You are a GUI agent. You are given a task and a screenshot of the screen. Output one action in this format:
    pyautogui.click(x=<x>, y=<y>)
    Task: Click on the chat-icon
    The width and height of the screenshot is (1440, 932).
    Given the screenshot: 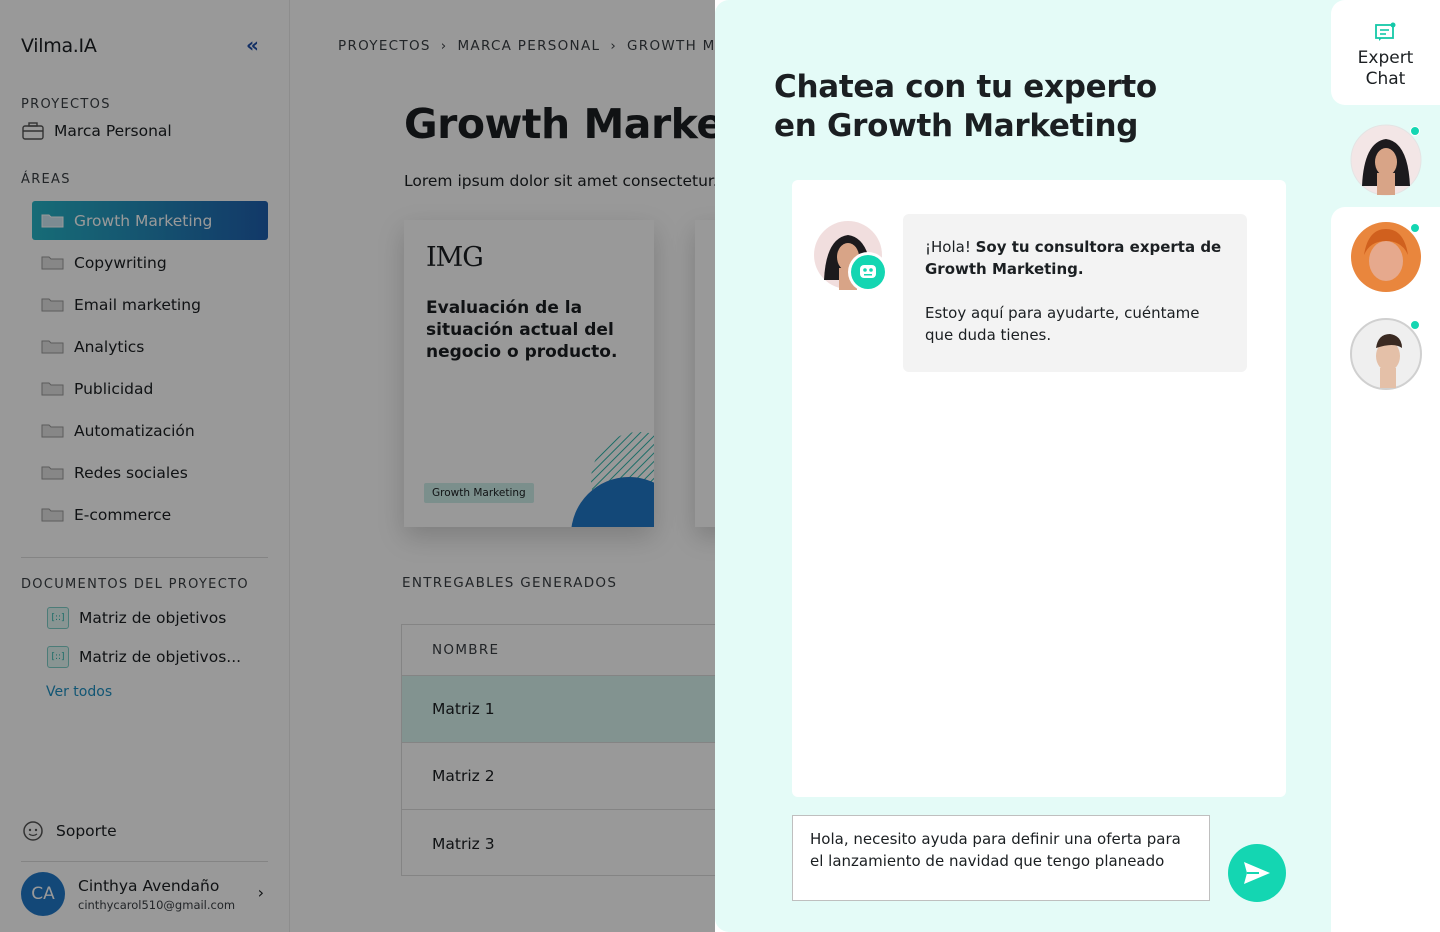 What is the action you would take?
    pyautogui.click(x=1384, y=31)
    